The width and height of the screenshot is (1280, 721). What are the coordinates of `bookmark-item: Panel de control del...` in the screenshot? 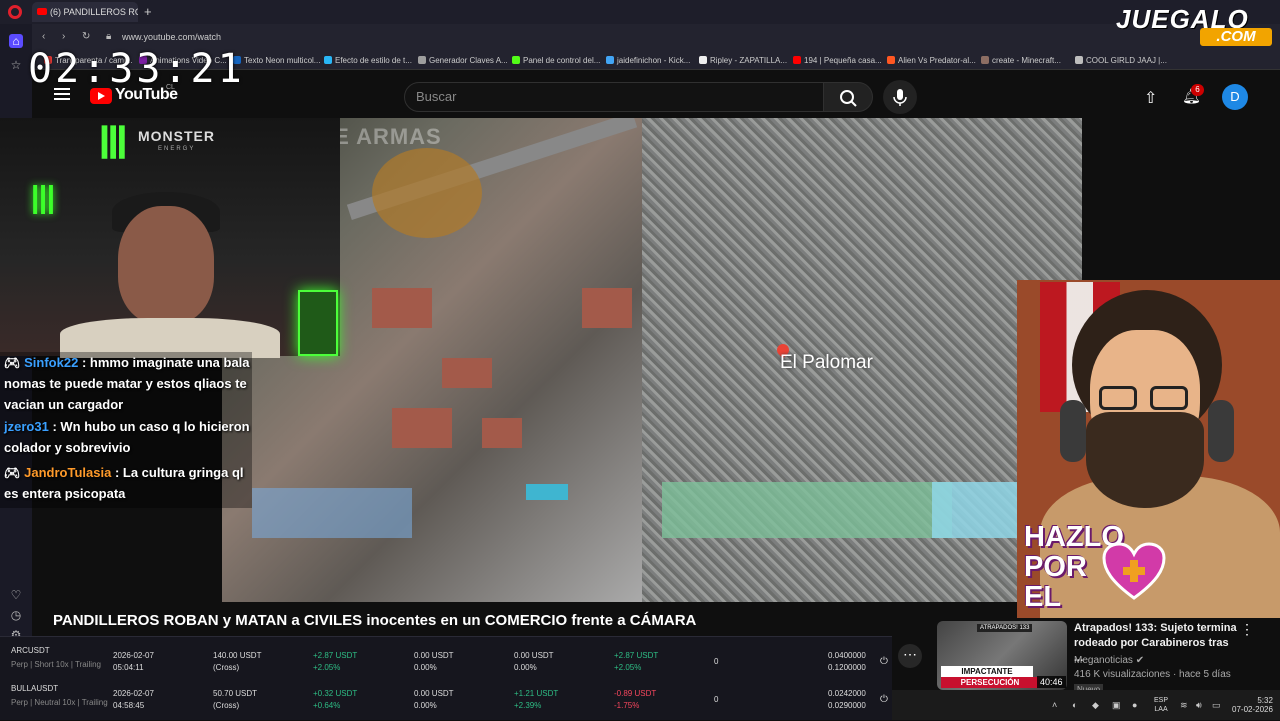 It's located at (561, 60).